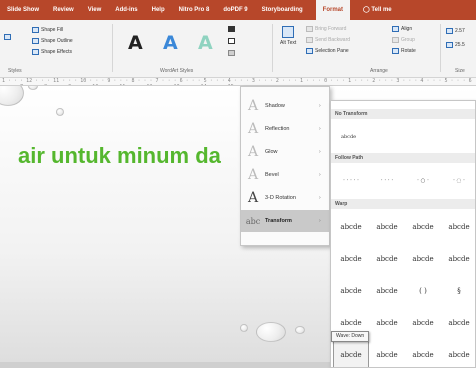 The width and height of the screenshot is (476, 368). Describe the element at coordinates (285, 175) in the screenshot. I see `menu-item-bevel: A Bevel ›` at that location.